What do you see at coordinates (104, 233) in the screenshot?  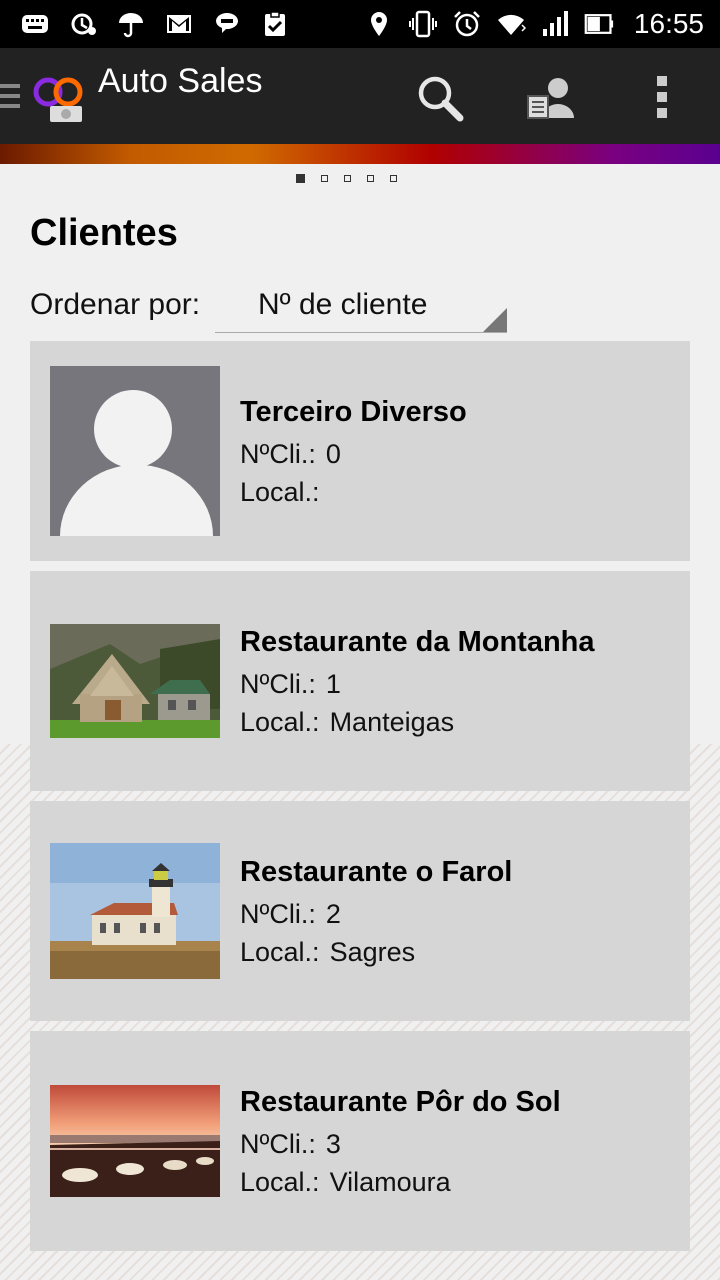 I see `page-title: Clientes` at bounding box center [104, 233].